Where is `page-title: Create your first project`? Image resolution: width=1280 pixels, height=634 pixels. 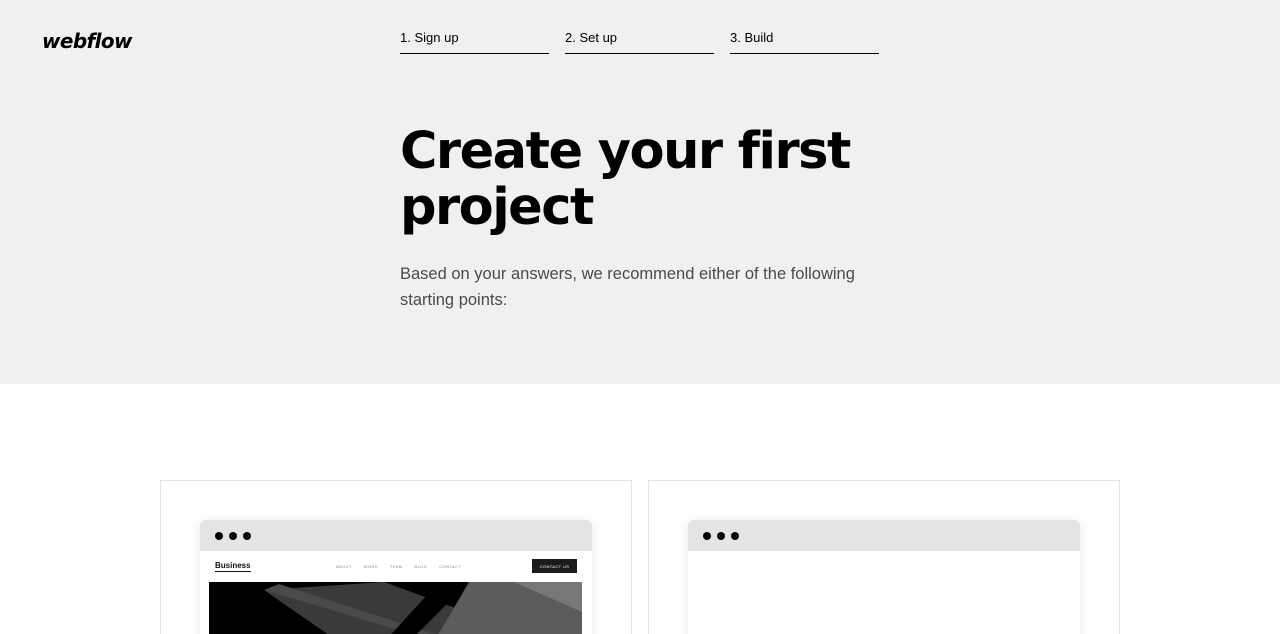
page-title: Create your first project is located at coordinates (625, 179).